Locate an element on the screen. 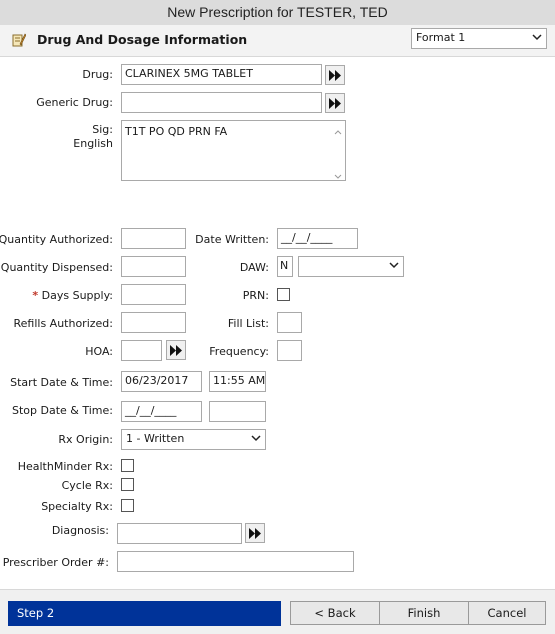 The image size is (555, 634). start-time-field: 11:55 AM is located at coordinates (237, 381).